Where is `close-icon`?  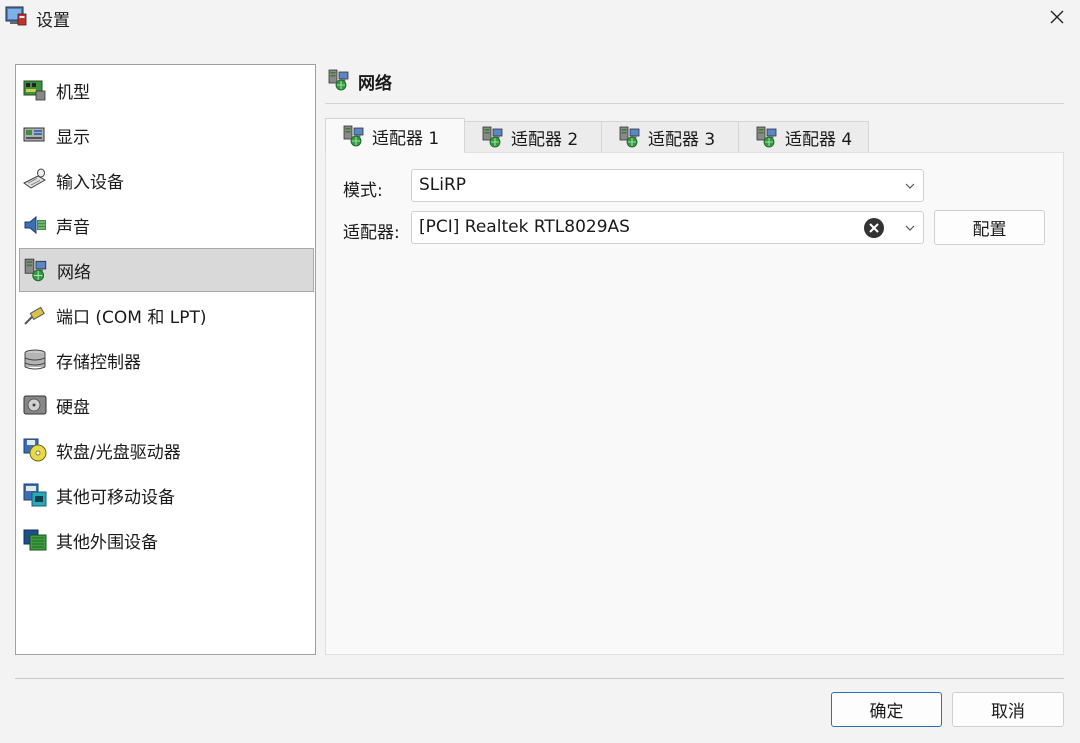 close-icon is located at coordinates (1057, 17).